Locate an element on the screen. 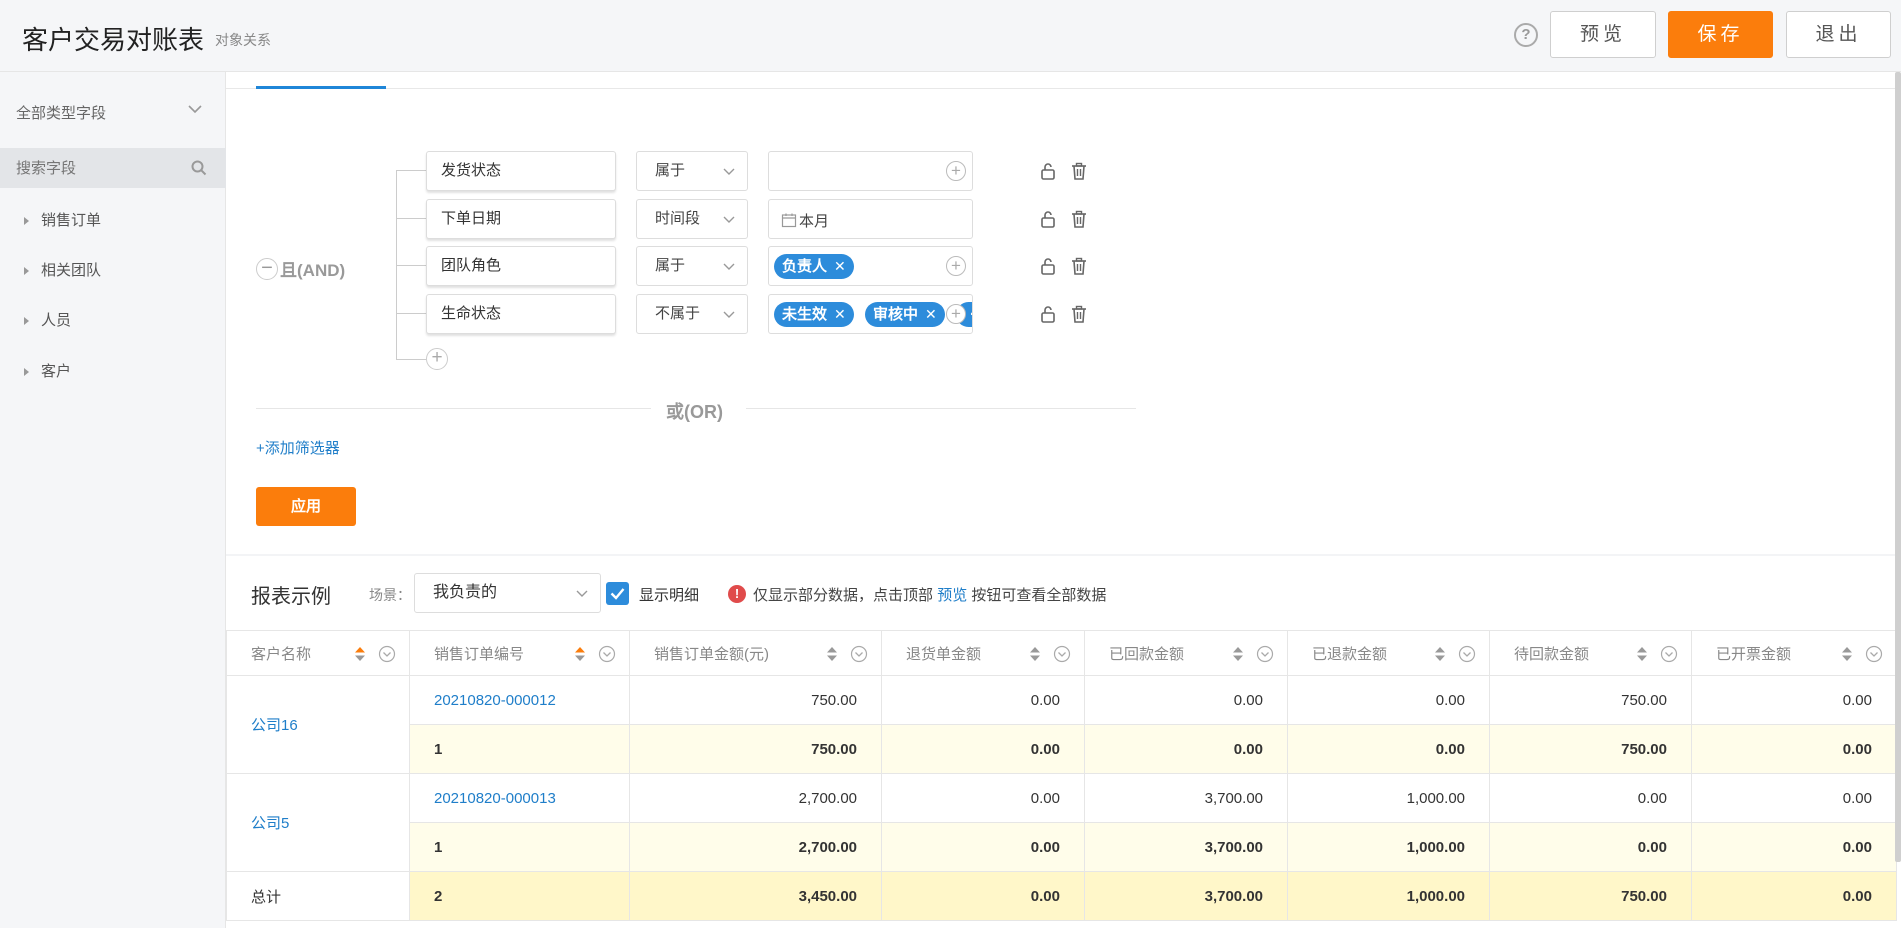  customer-link: 公司16 is located at coordinates (318, 724).